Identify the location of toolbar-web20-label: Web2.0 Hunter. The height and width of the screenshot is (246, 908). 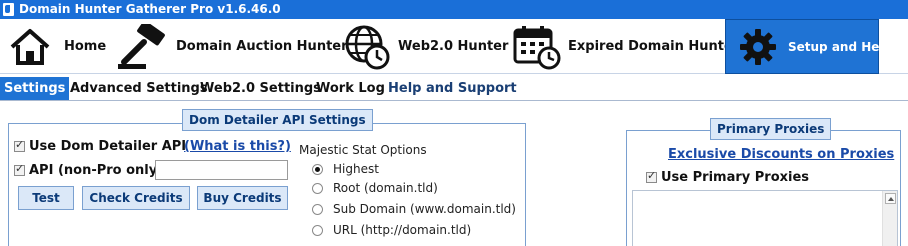
(453, 46).